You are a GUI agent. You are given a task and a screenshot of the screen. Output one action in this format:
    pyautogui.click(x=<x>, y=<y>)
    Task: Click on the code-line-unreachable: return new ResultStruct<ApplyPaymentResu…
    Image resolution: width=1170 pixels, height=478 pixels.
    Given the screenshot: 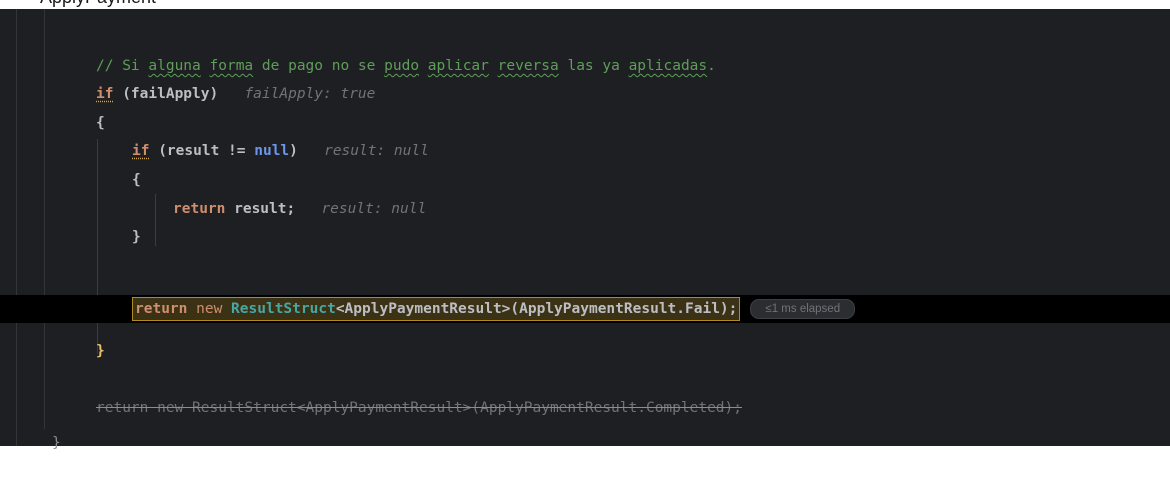 What is the action you would take?
    pyautogui.click(x=585, y=408)
    